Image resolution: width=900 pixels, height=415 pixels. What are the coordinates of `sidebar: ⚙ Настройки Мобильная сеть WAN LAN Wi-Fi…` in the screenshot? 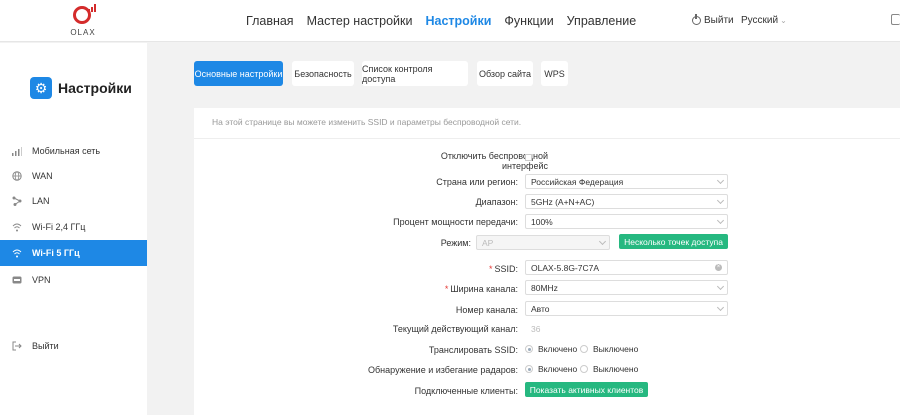 It's located at (73, 229).